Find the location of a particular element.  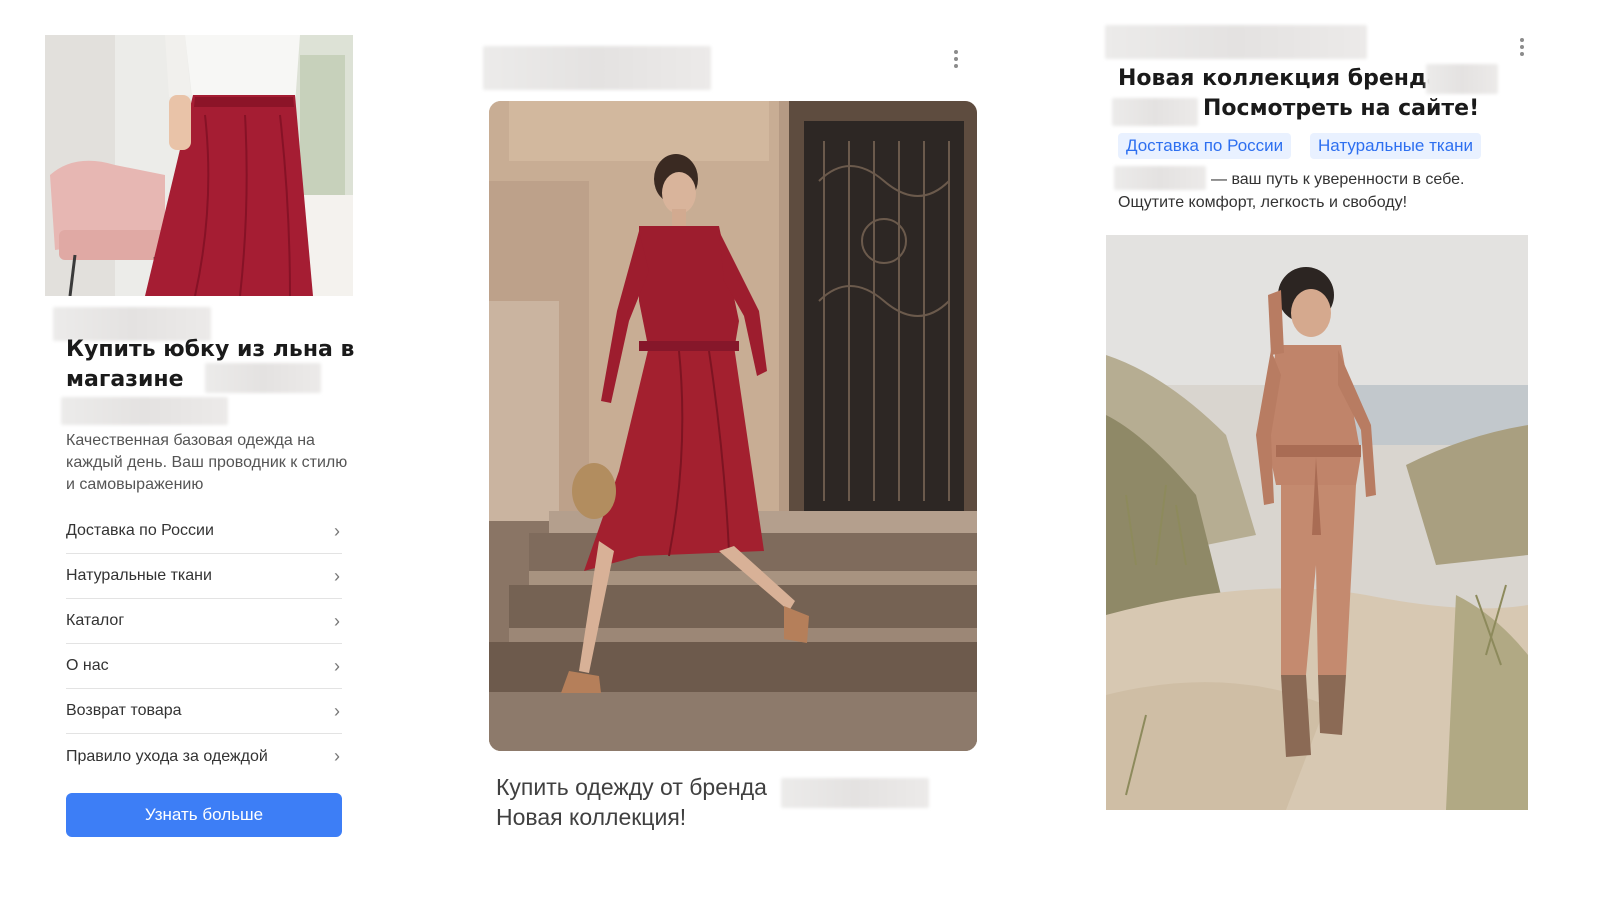

redacted-brand-name-line is located at coordinates (1155, 112).